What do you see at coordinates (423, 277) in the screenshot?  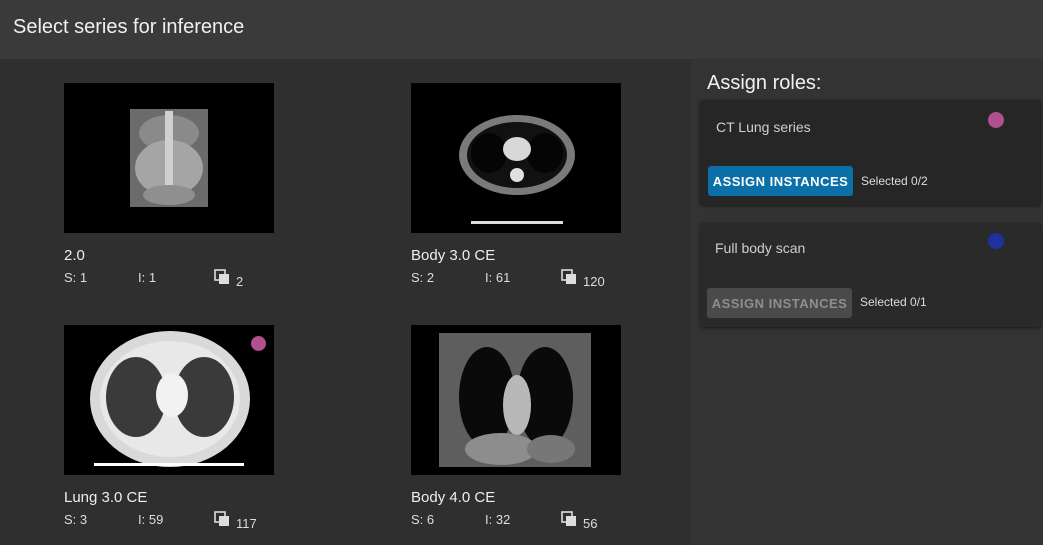 I see `series-number: S: 2` at bounding box center [423, 277].